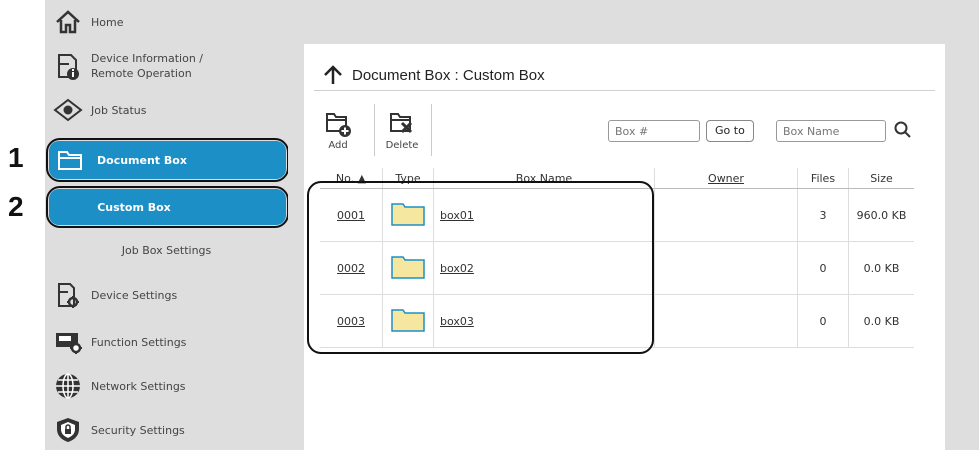 This screenshot has height=452, width=979. I want to click on table-header-row: No. ▲ Type Box Name Owner Files Size, so click(617, 178).